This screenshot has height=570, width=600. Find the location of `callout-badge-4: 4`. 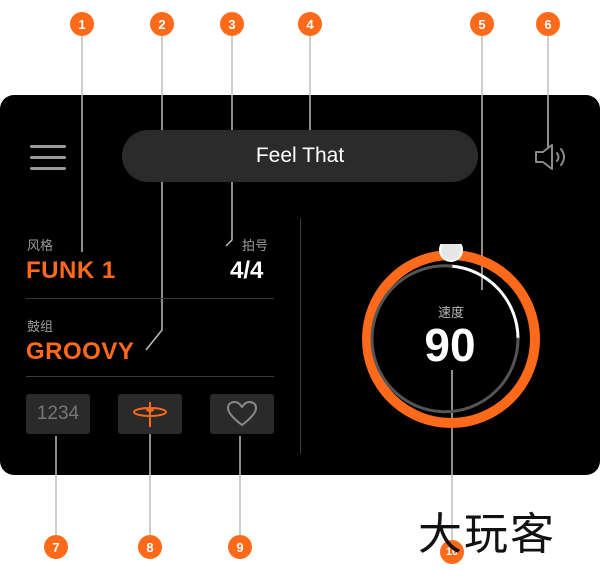

callout-badge-4: 4 is located at coordinates (310, 24).